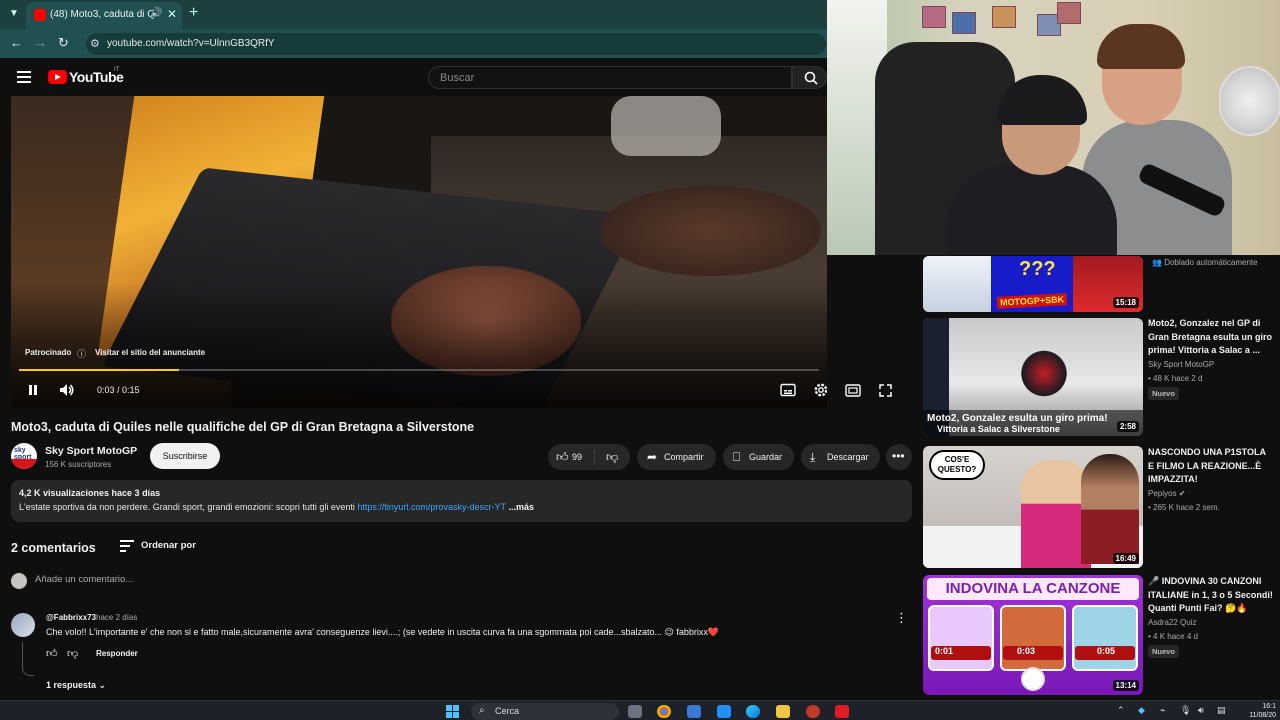 Image resolution: width=1280 pixels, height=720 pixels. I want to click on comment-menu-icon: ⋮, so click(901, 618).